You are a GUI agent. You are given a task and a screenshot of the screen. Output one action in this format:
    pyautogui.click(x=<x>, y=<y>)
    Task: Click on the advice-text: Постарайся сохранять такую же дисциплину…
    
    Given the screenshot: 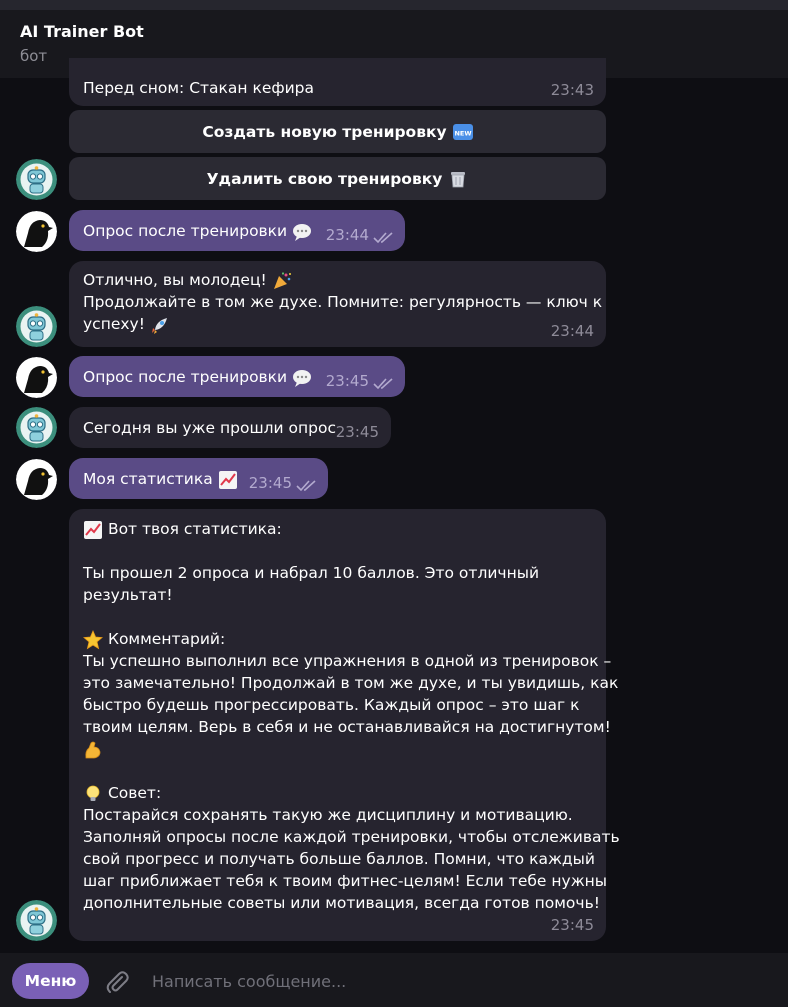 What is the action you would take?
    pyautogui.click(x=328, y=815)
    